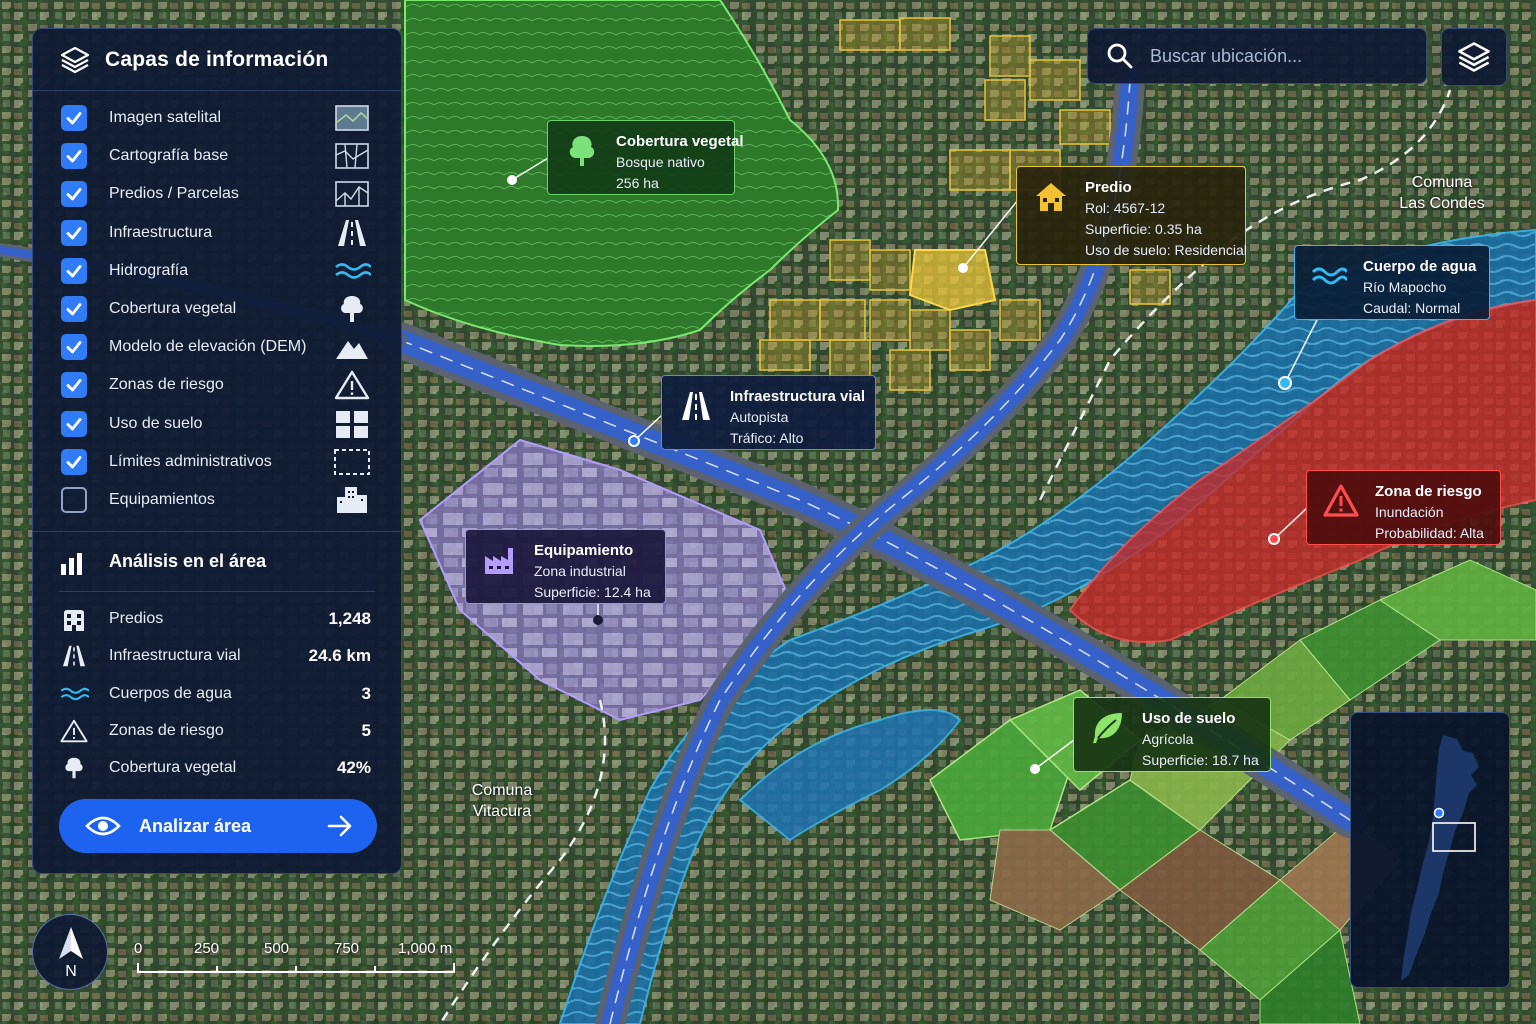 The image size is (1536, 1024). I want to click on stat-row: Infraestructura vial 24.6 km, so click(217, 655).